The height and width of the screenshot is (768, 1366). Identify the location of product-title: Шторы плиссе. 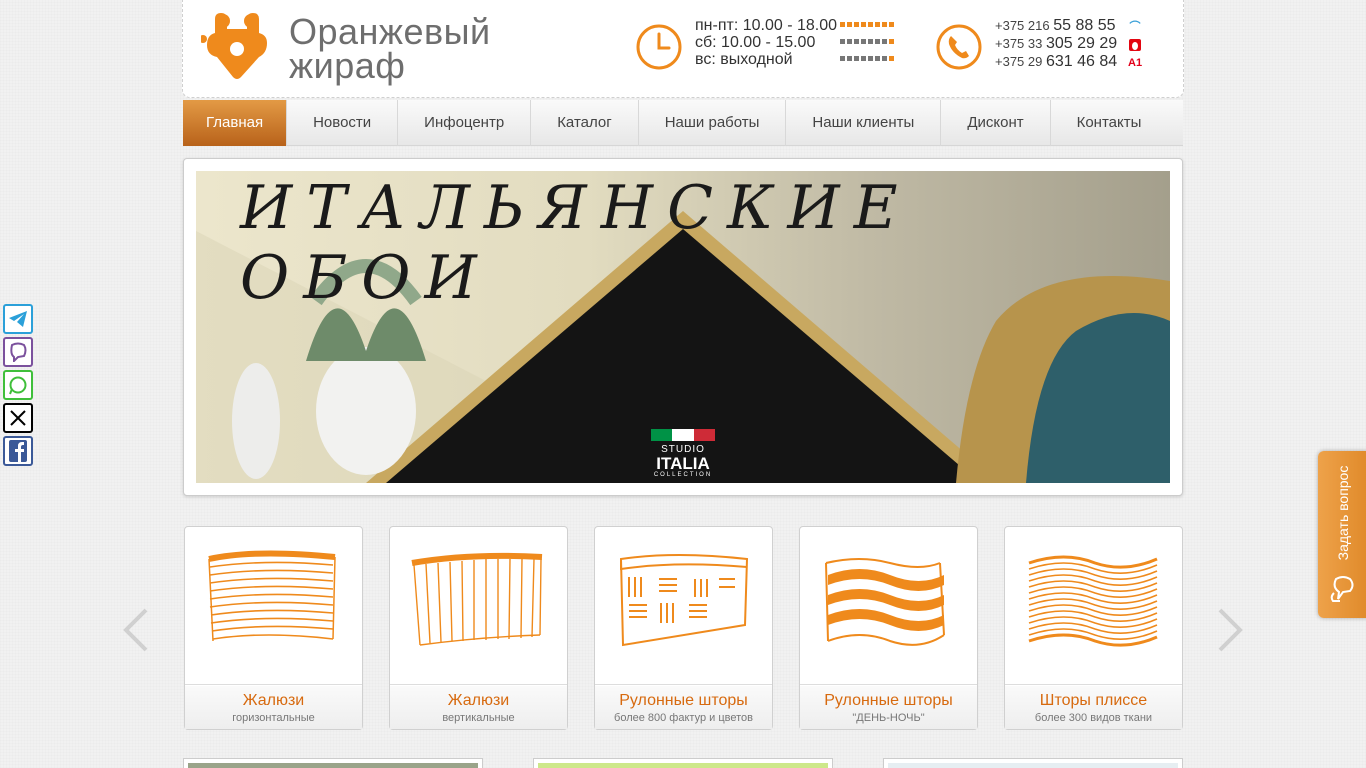
(1093, 700).